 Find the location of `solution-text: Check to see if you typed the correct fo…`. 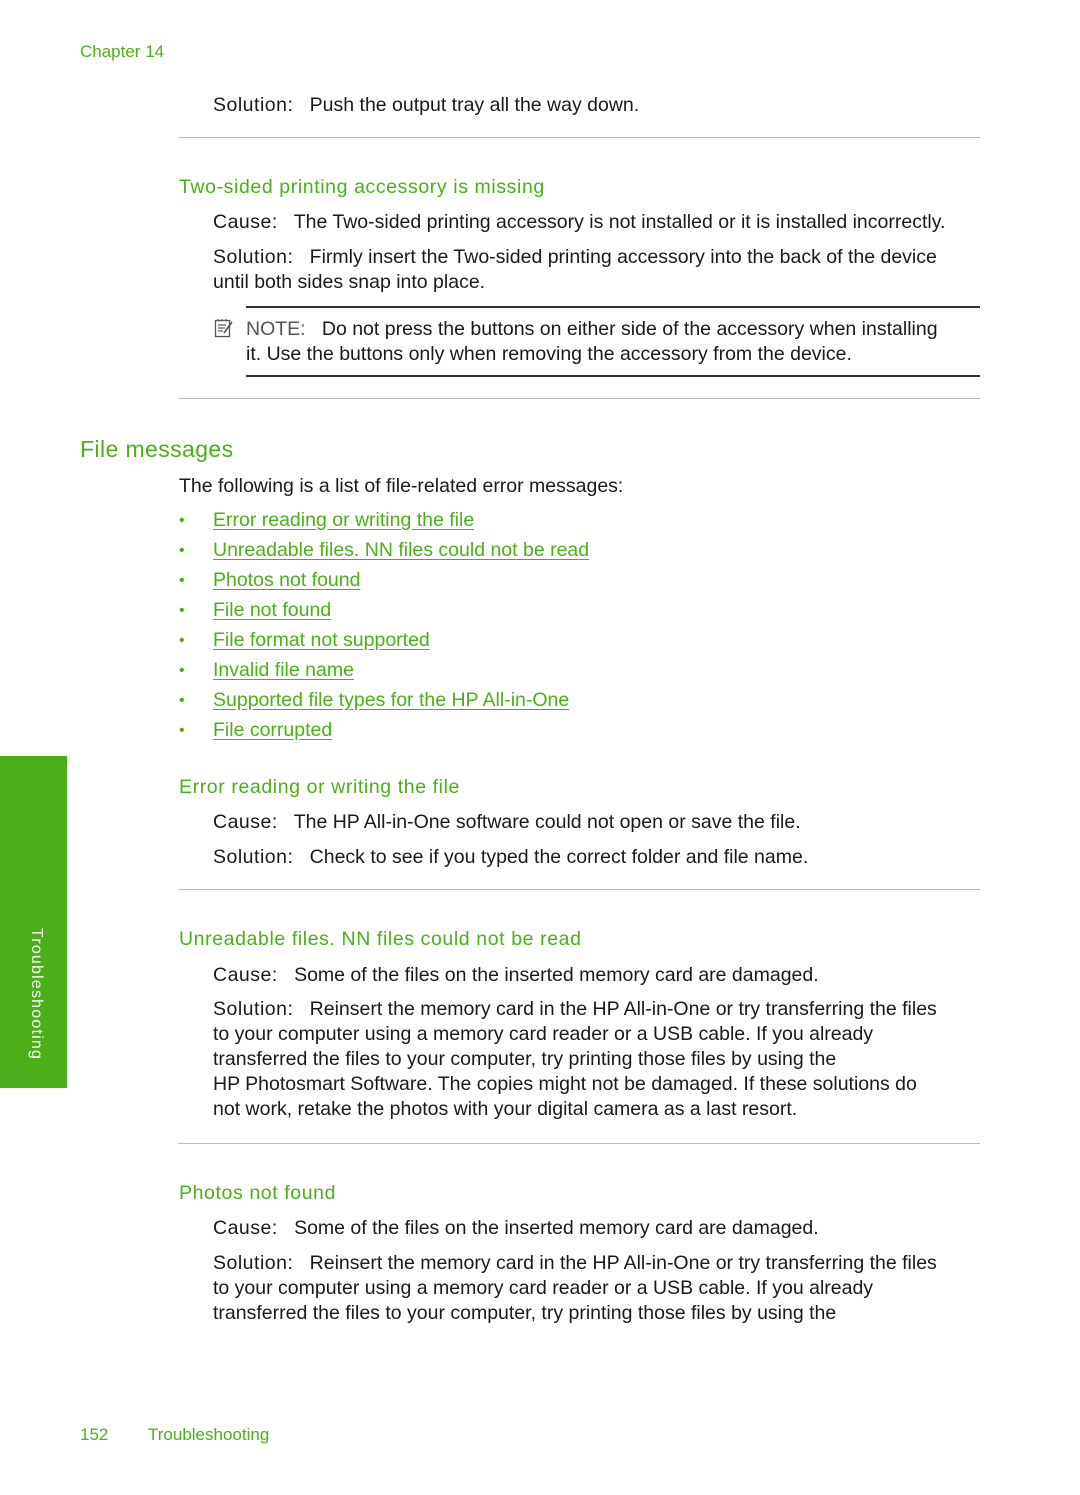

solution-text: Check to see if you typed the correct fo… is located at coordinates (559, 857).